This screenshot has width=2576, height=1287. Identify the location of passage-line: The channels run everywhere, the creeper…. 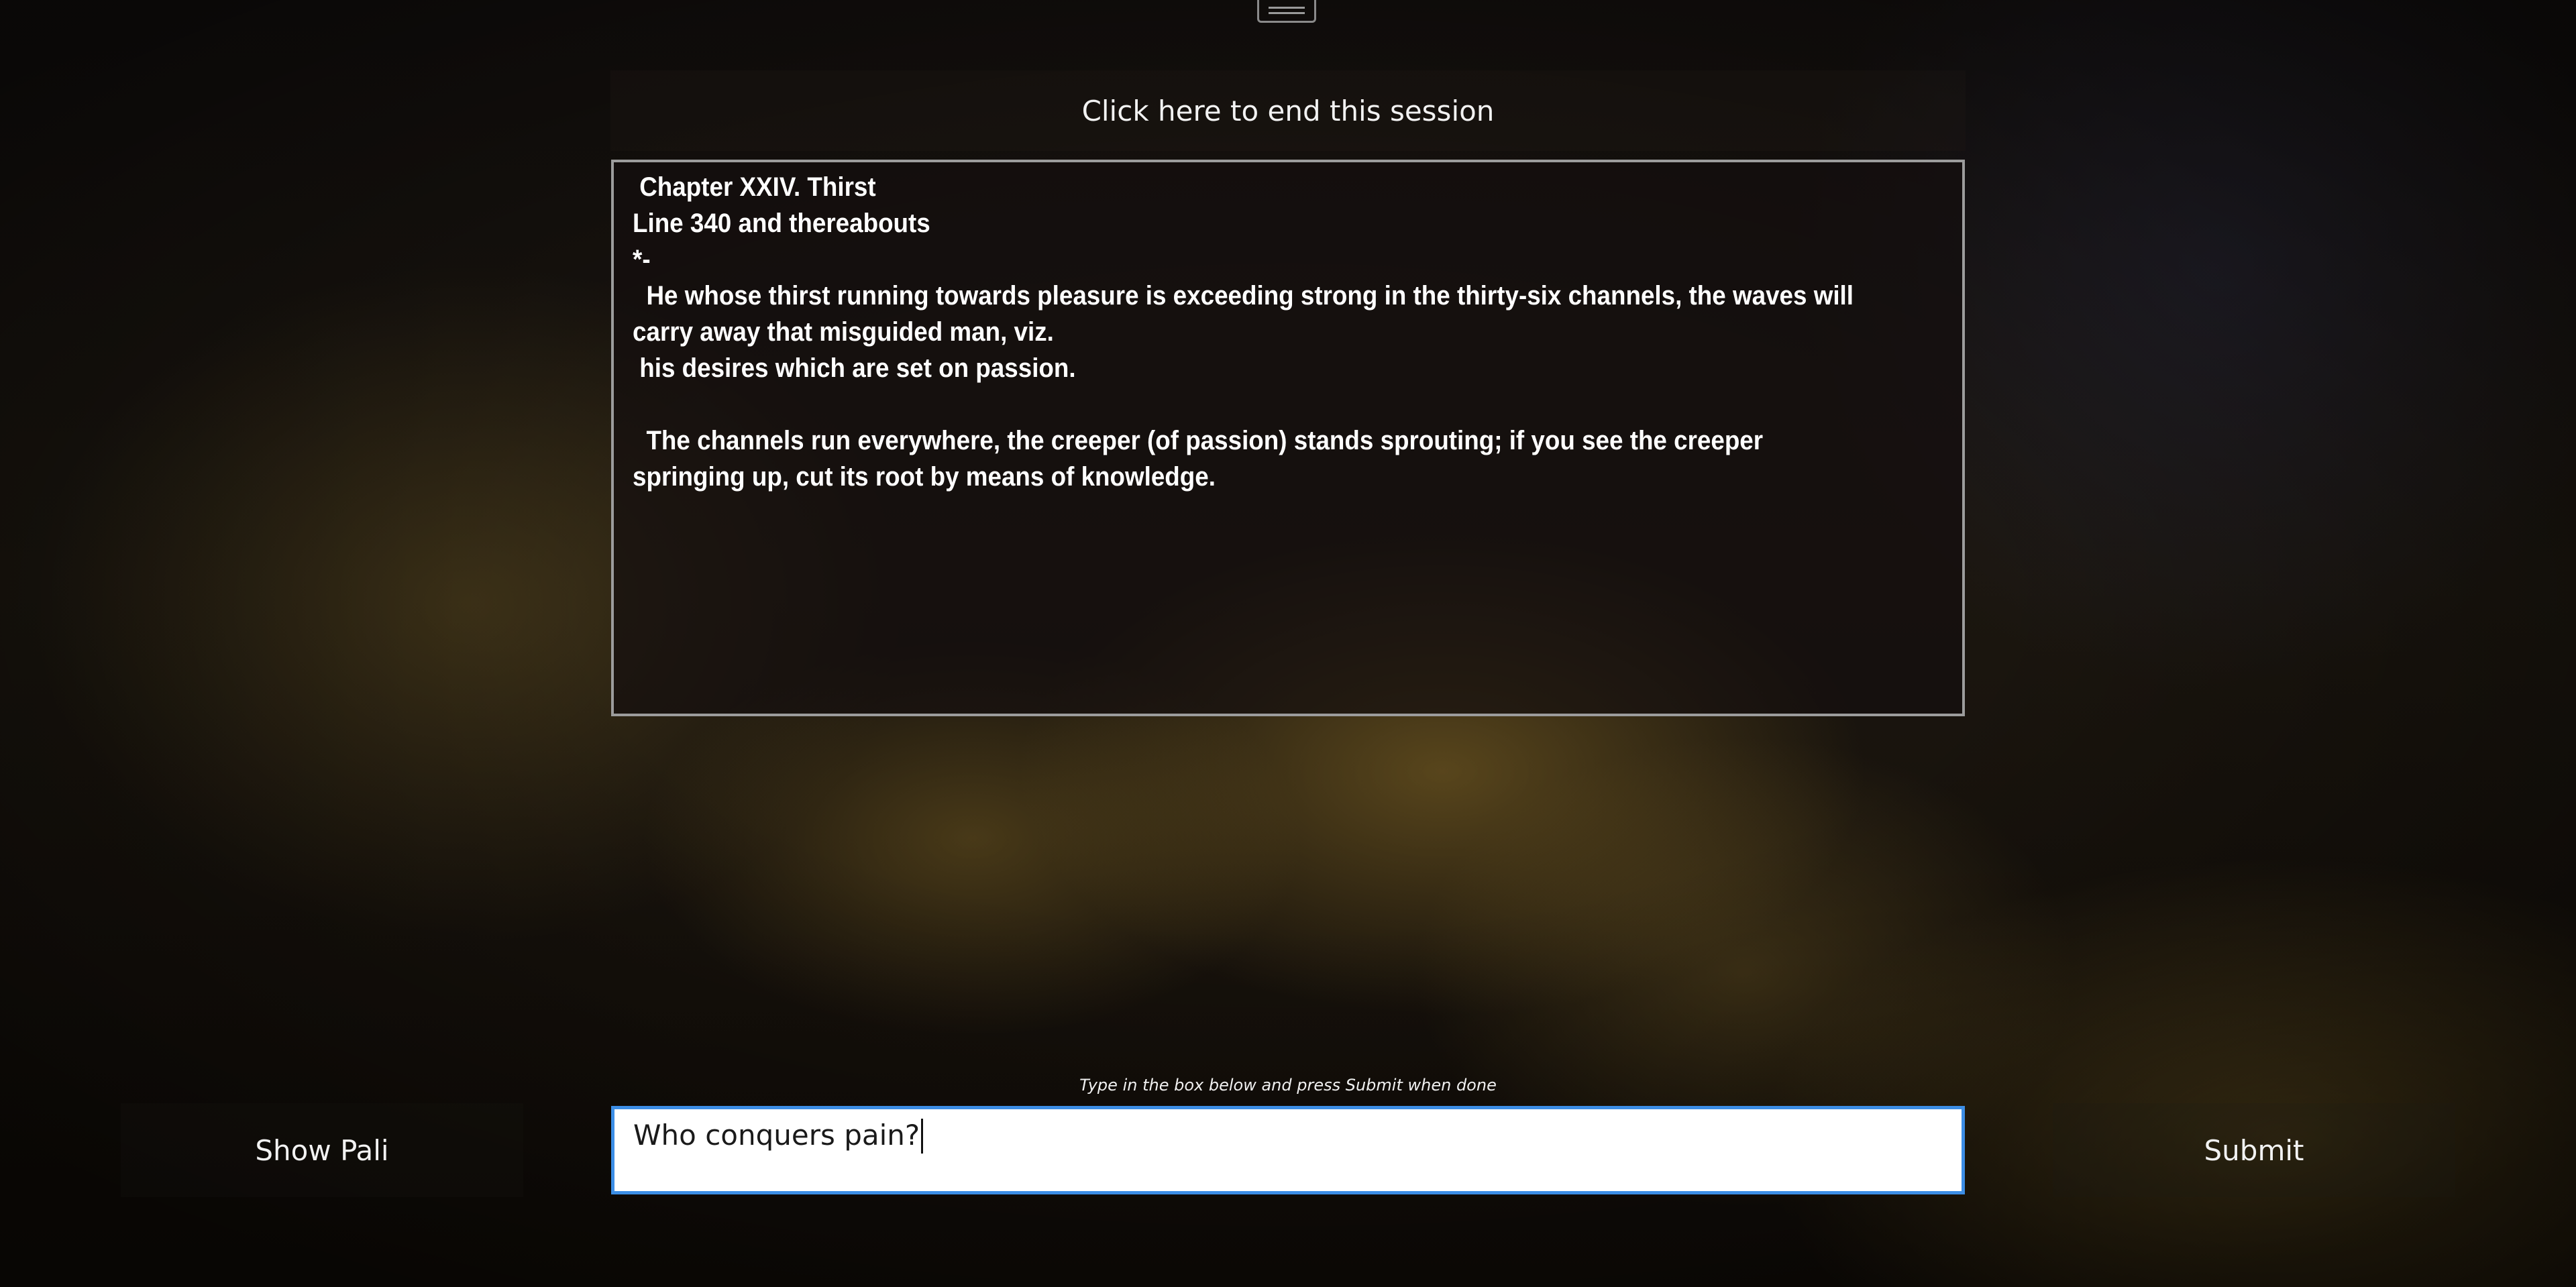
(1198, 440).